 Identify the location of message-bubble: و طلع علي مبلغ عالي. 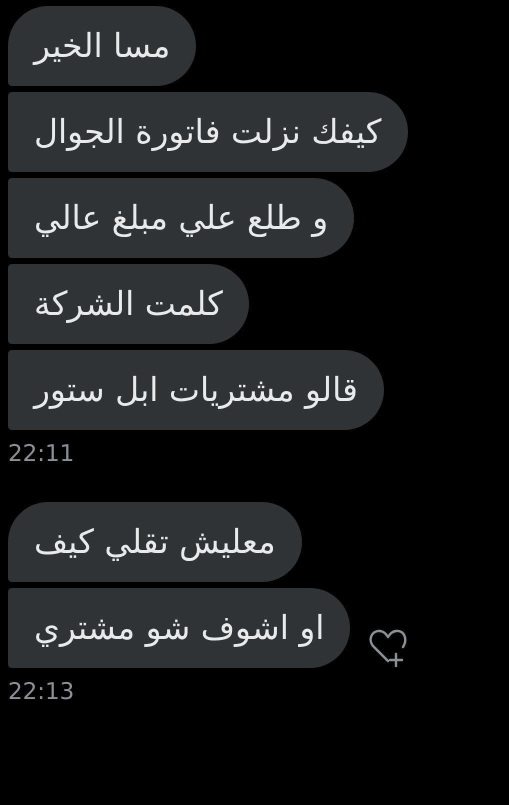
(181, 218).